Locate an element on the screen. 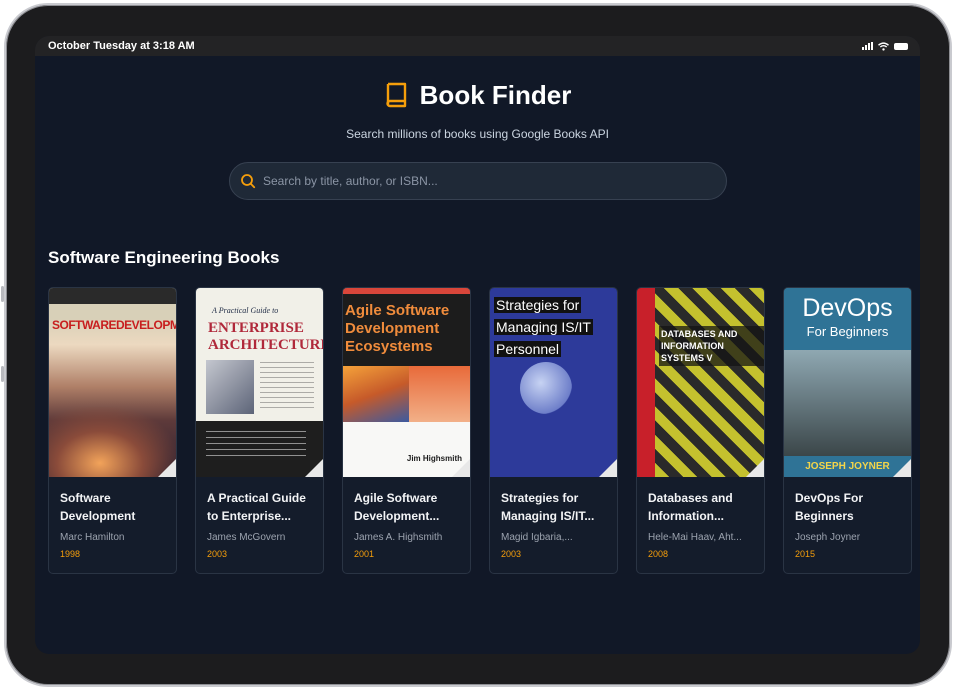 This screenshot has height=689, width=955. cover-text: A Practical Guide to is located at coordinates (245, 310).